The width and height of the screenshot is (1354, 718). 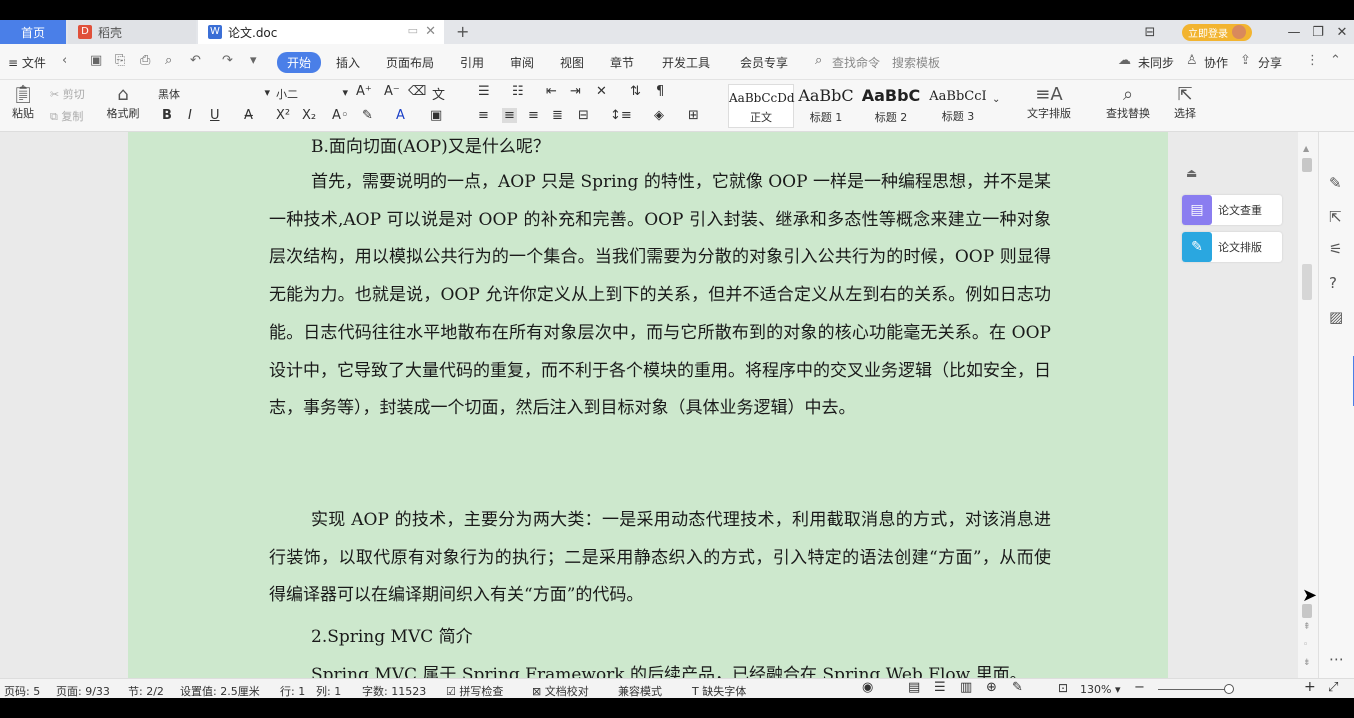 I want to click on sort-icon: ⇅, so click(x=635, y=91).